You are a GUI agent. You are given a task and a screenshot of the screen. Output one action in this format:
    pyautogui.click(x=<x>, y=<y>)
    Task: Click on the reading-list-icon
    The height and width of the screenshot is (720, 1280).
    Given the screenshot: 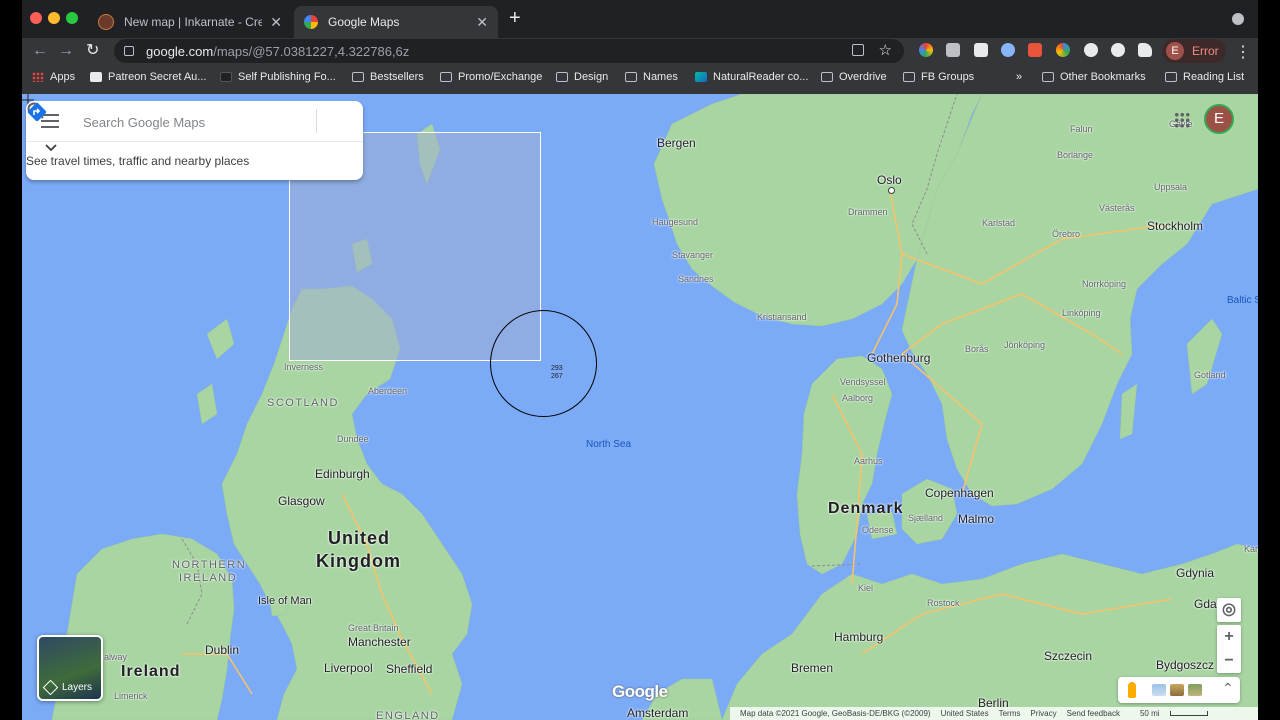 What is the action you would take?
    pyautogui.click(x=1171, y=77)
    